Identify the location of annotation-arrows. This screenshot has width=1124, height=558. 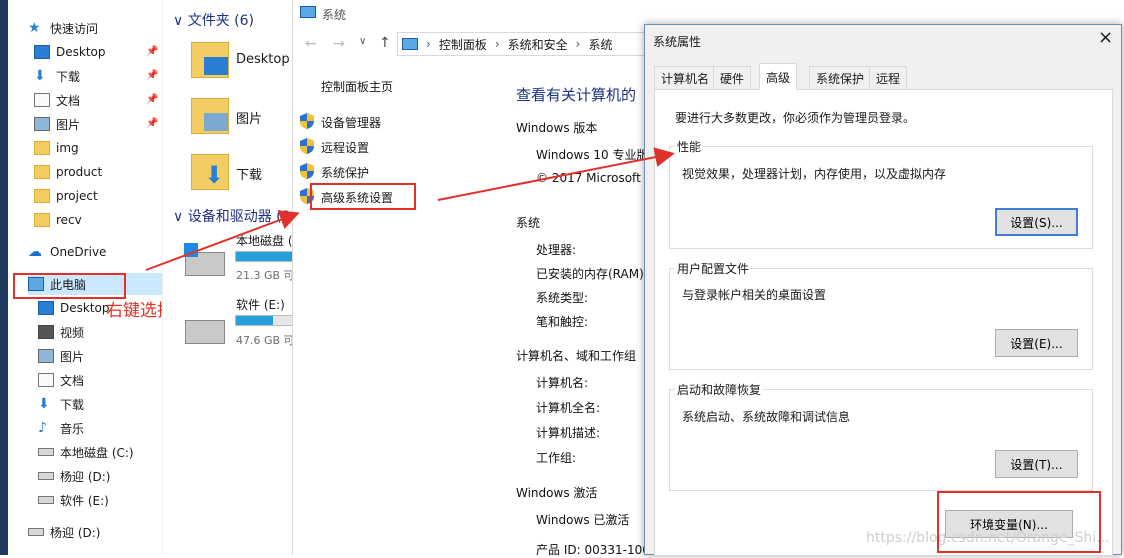
(410, 209).